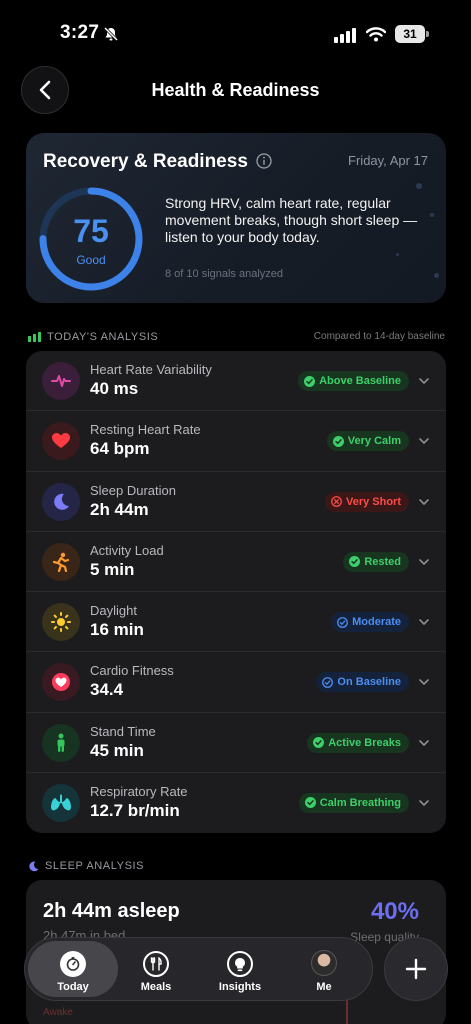 This screenshot has height=1024, width=471. What do you see at coordinates (412, 34) in the screenshot?
I see `battery-indicator: 31` at bounding box center [412, 34].